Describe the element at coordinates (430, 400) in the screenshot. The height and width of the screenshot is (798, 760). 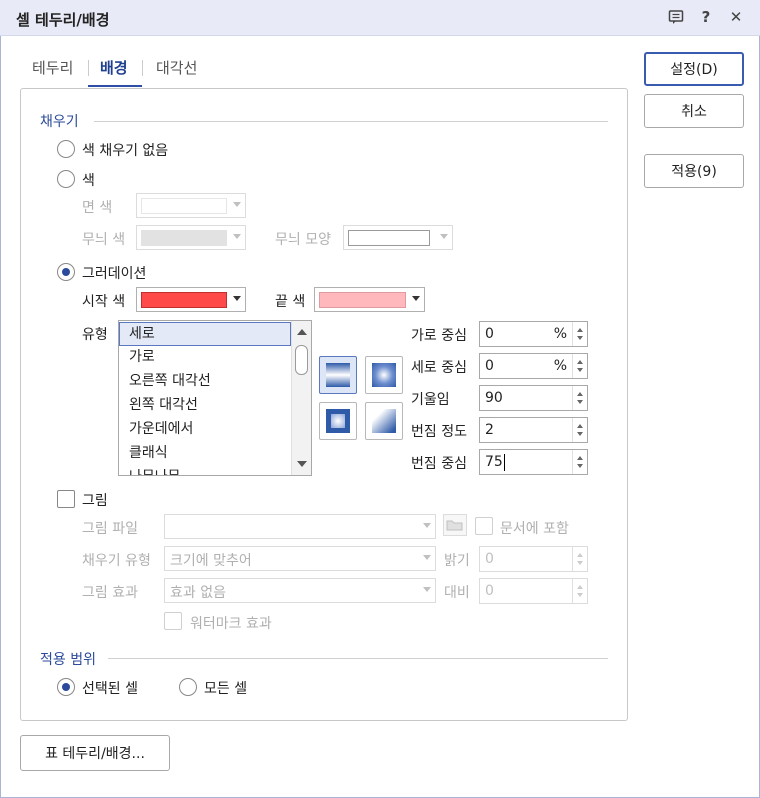
I see `tilt-label: 기울임` at that location.